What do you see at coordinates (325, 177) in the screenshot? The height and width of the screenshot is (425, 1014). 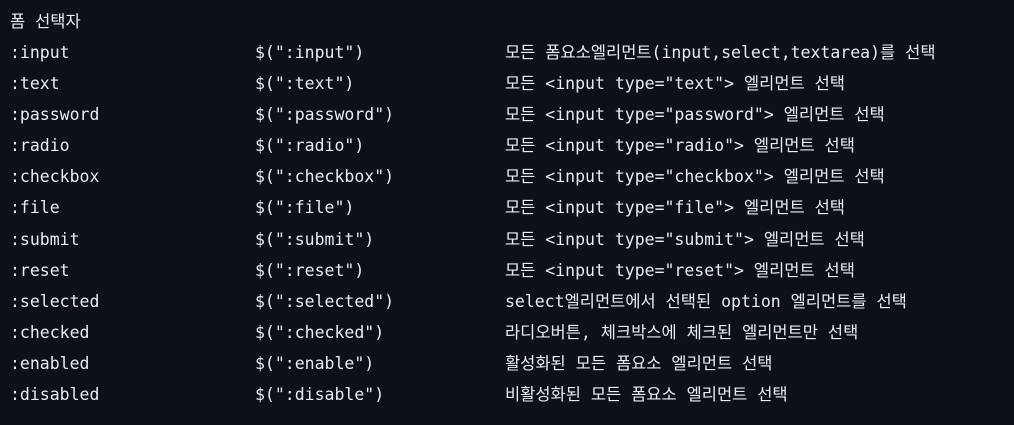 I see `usage-cell: $(":checkbox")` at bounding box center [325, 177].